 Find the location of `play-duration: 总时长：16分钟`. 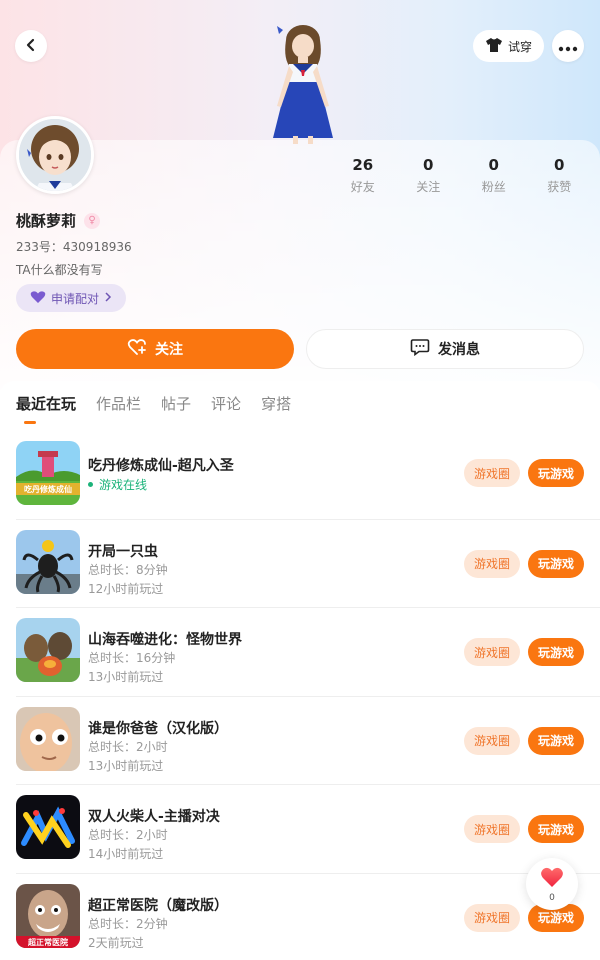

play-duration: 总时长：16分钟 is located at coordinates (132, 658).